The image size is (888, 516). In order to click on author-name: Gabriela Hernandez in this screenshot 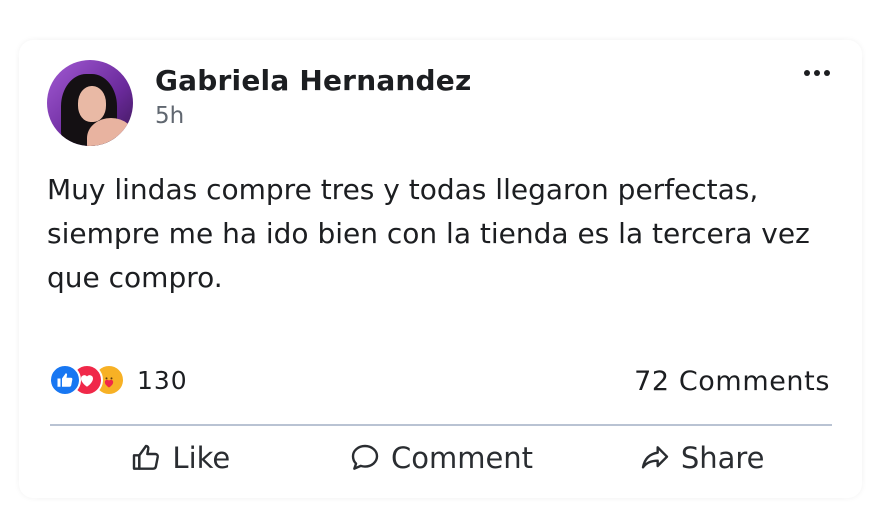, I will do `click(313, 80)`.